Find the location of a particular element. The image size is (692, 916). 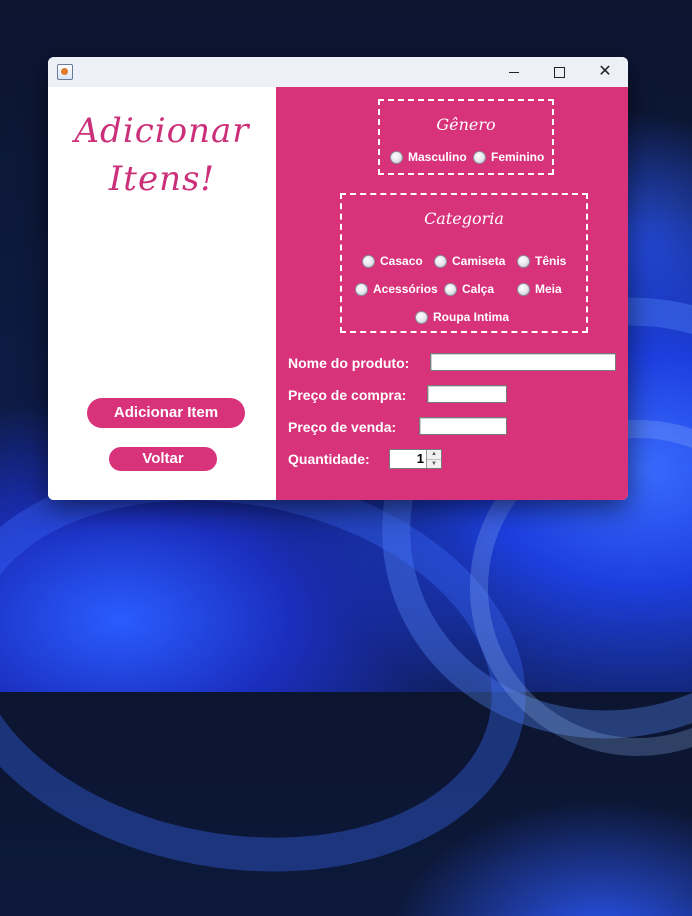

radio-acessorios: Acessórios is located at coordinates (396, 289).